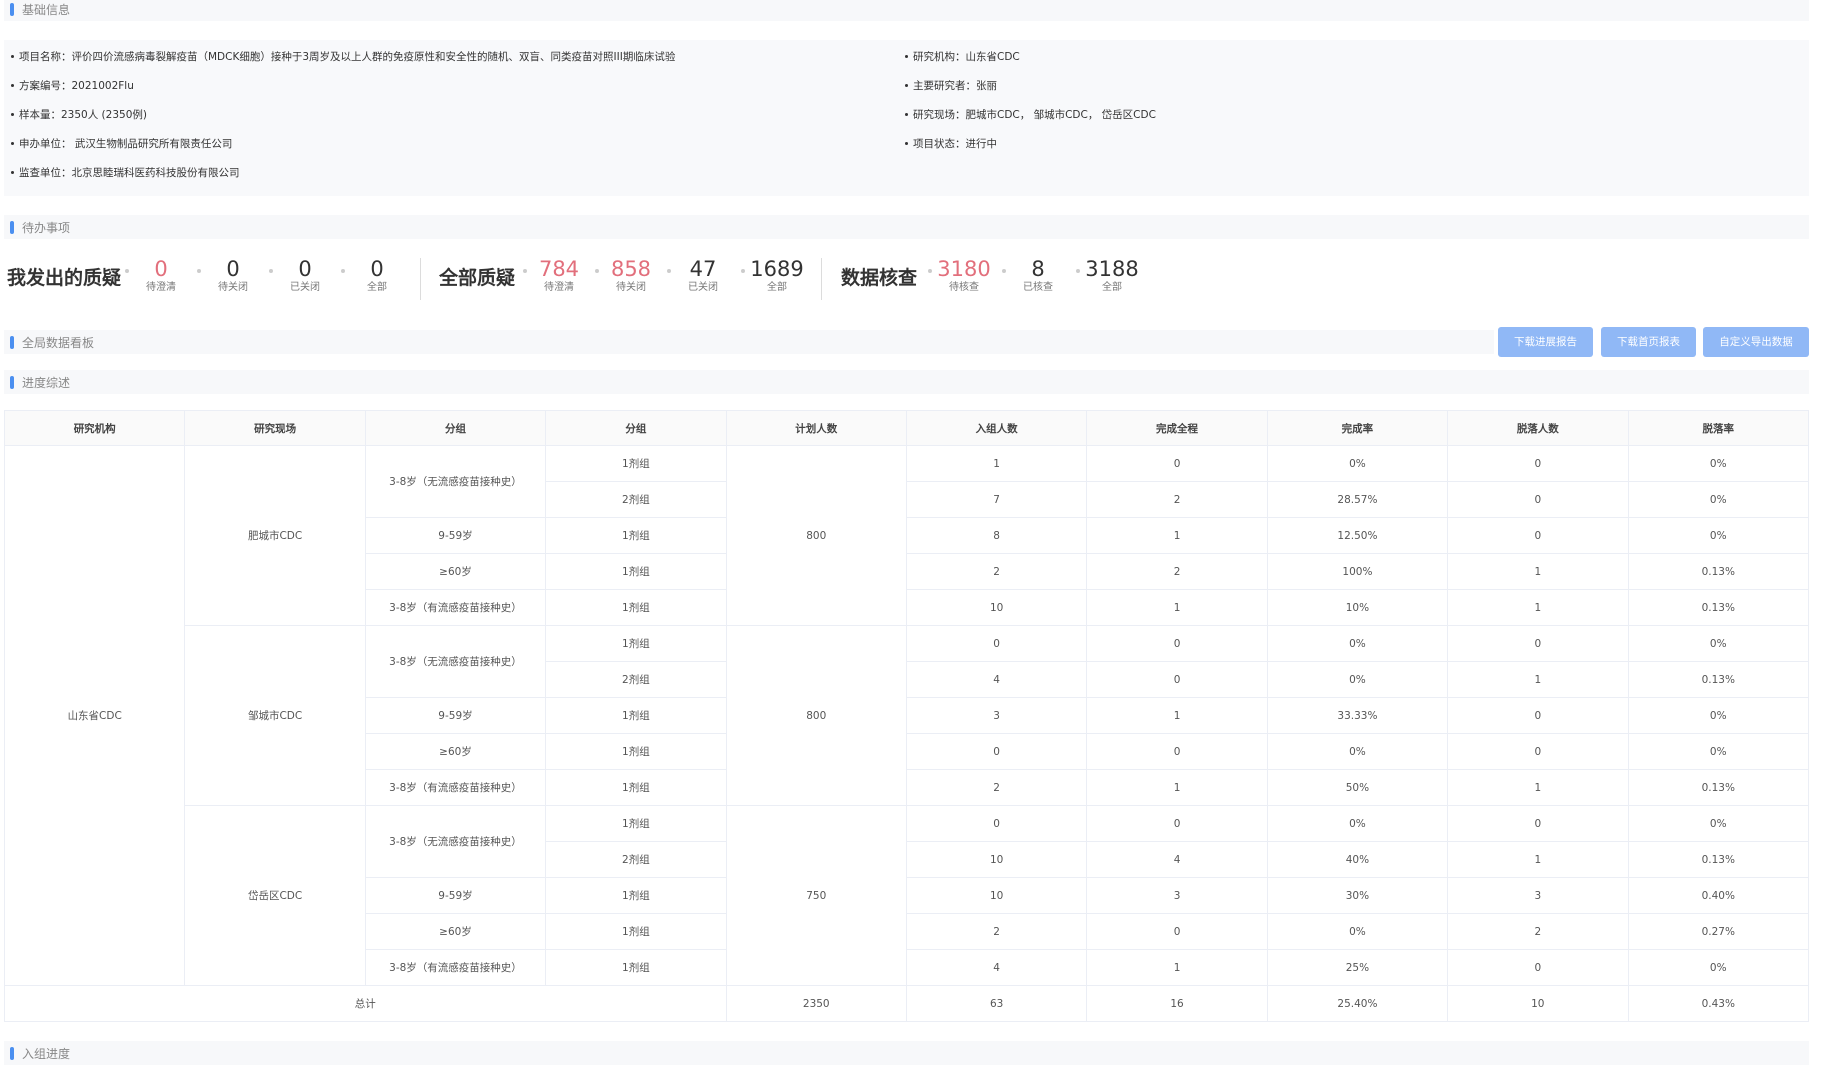 This screenshot has height=1065, width=1821. I want to click on info-sample-size: 样本量：2350人 (2350例), so click(339, 119).